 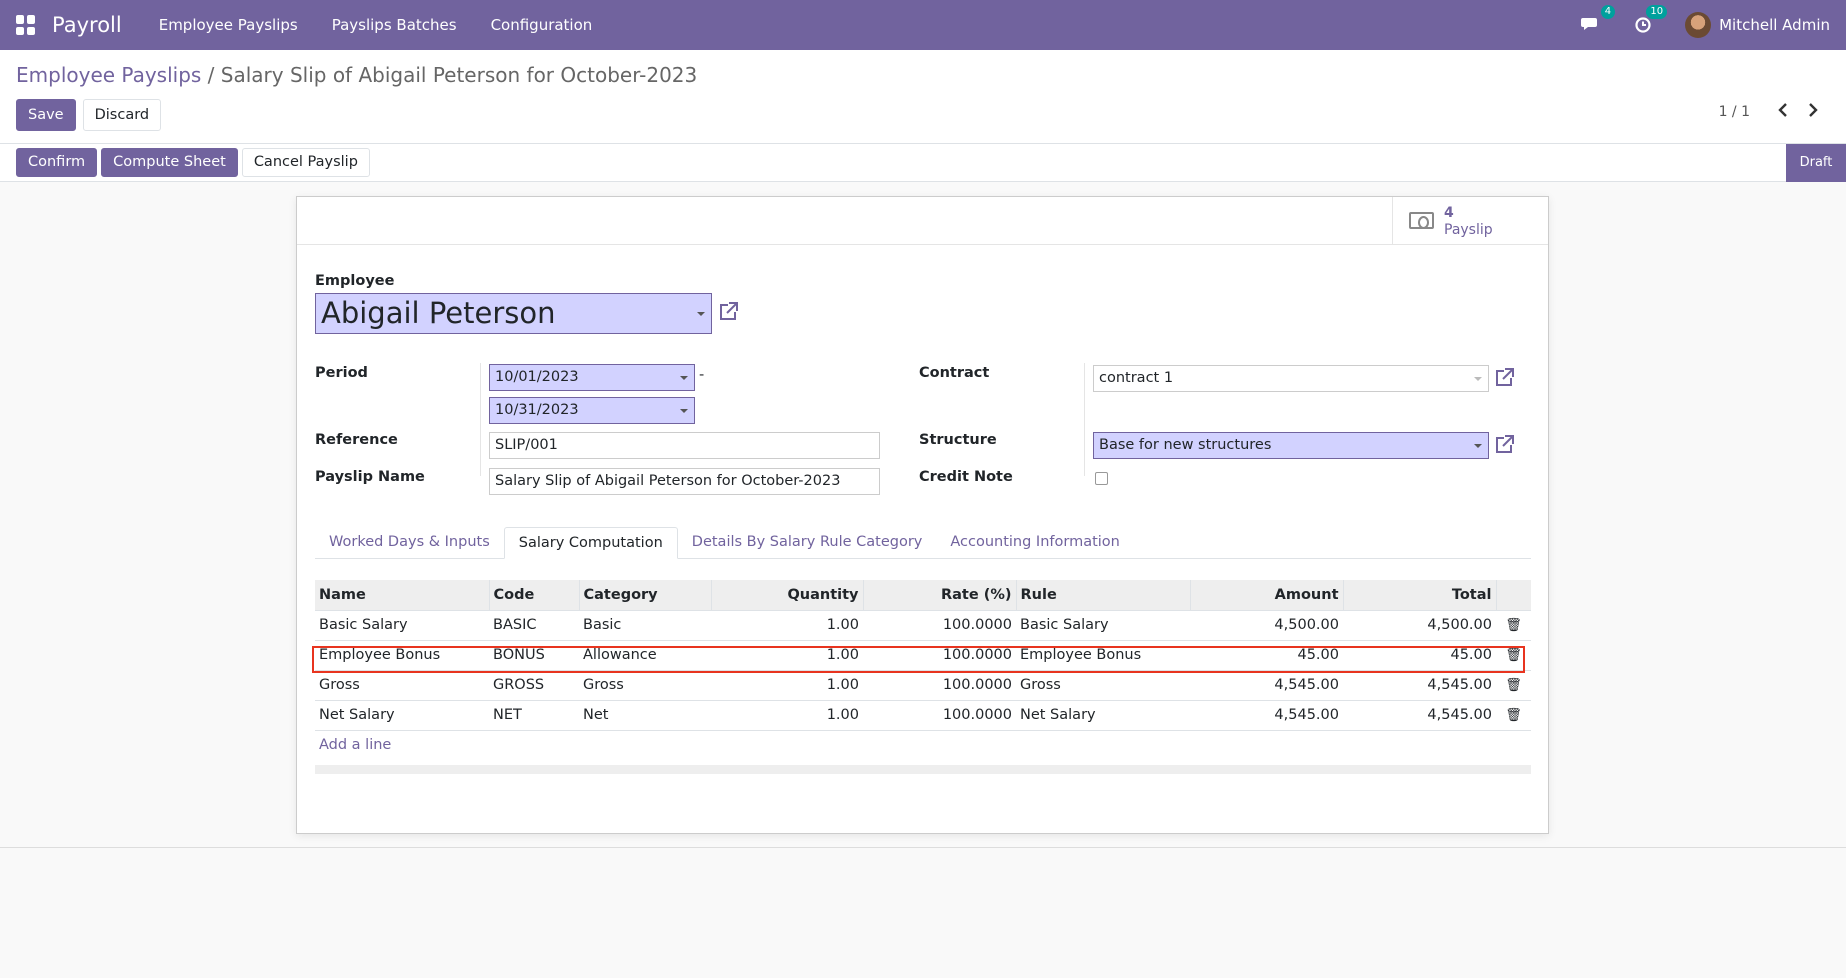 I want to click on messages-button: 4, so click(x=1598, y=20).